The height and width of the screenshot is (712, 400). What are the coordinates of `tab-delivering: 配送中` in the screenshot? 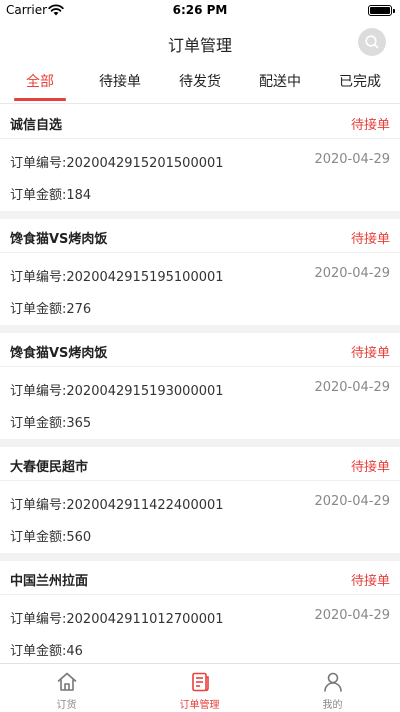 It's located at (280, 81).